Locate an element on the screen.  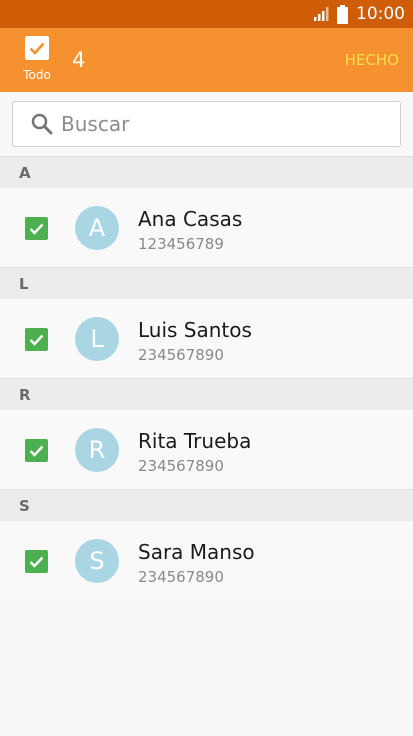
section-header-s: S is located at coordinates (206, 505).